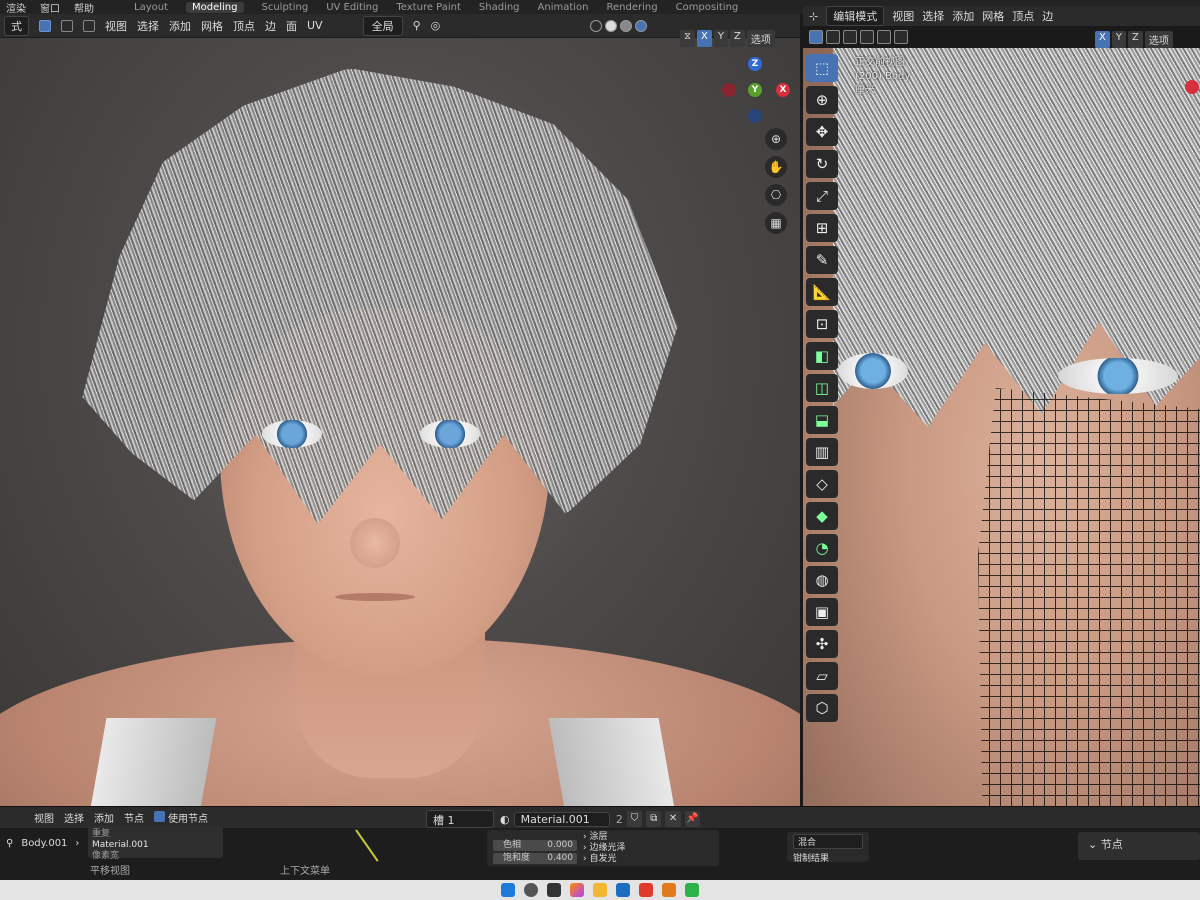  What do you see at coordinates (755, 116) in the screenshot?
I see `gizmo-neg-z` at bounding box center [755, 116].